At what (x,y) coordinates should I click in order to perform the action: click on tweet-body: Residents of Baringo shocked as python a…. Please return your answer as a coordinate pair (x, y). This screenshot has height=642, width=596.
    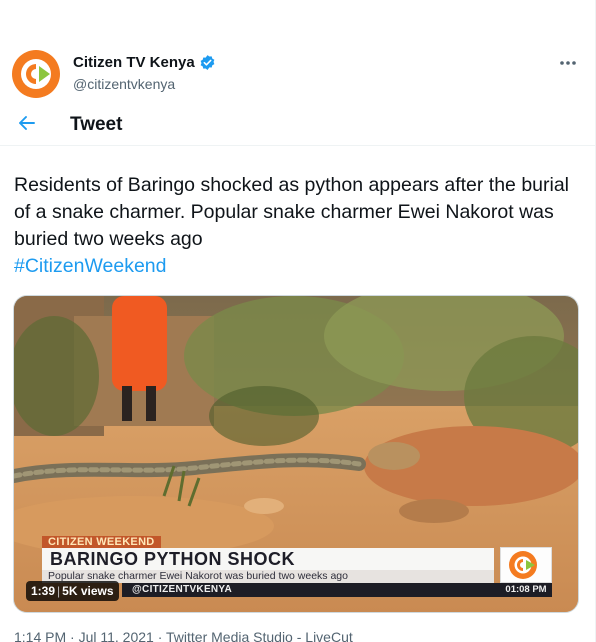
    Looking at the image, I should click on (292, 212).